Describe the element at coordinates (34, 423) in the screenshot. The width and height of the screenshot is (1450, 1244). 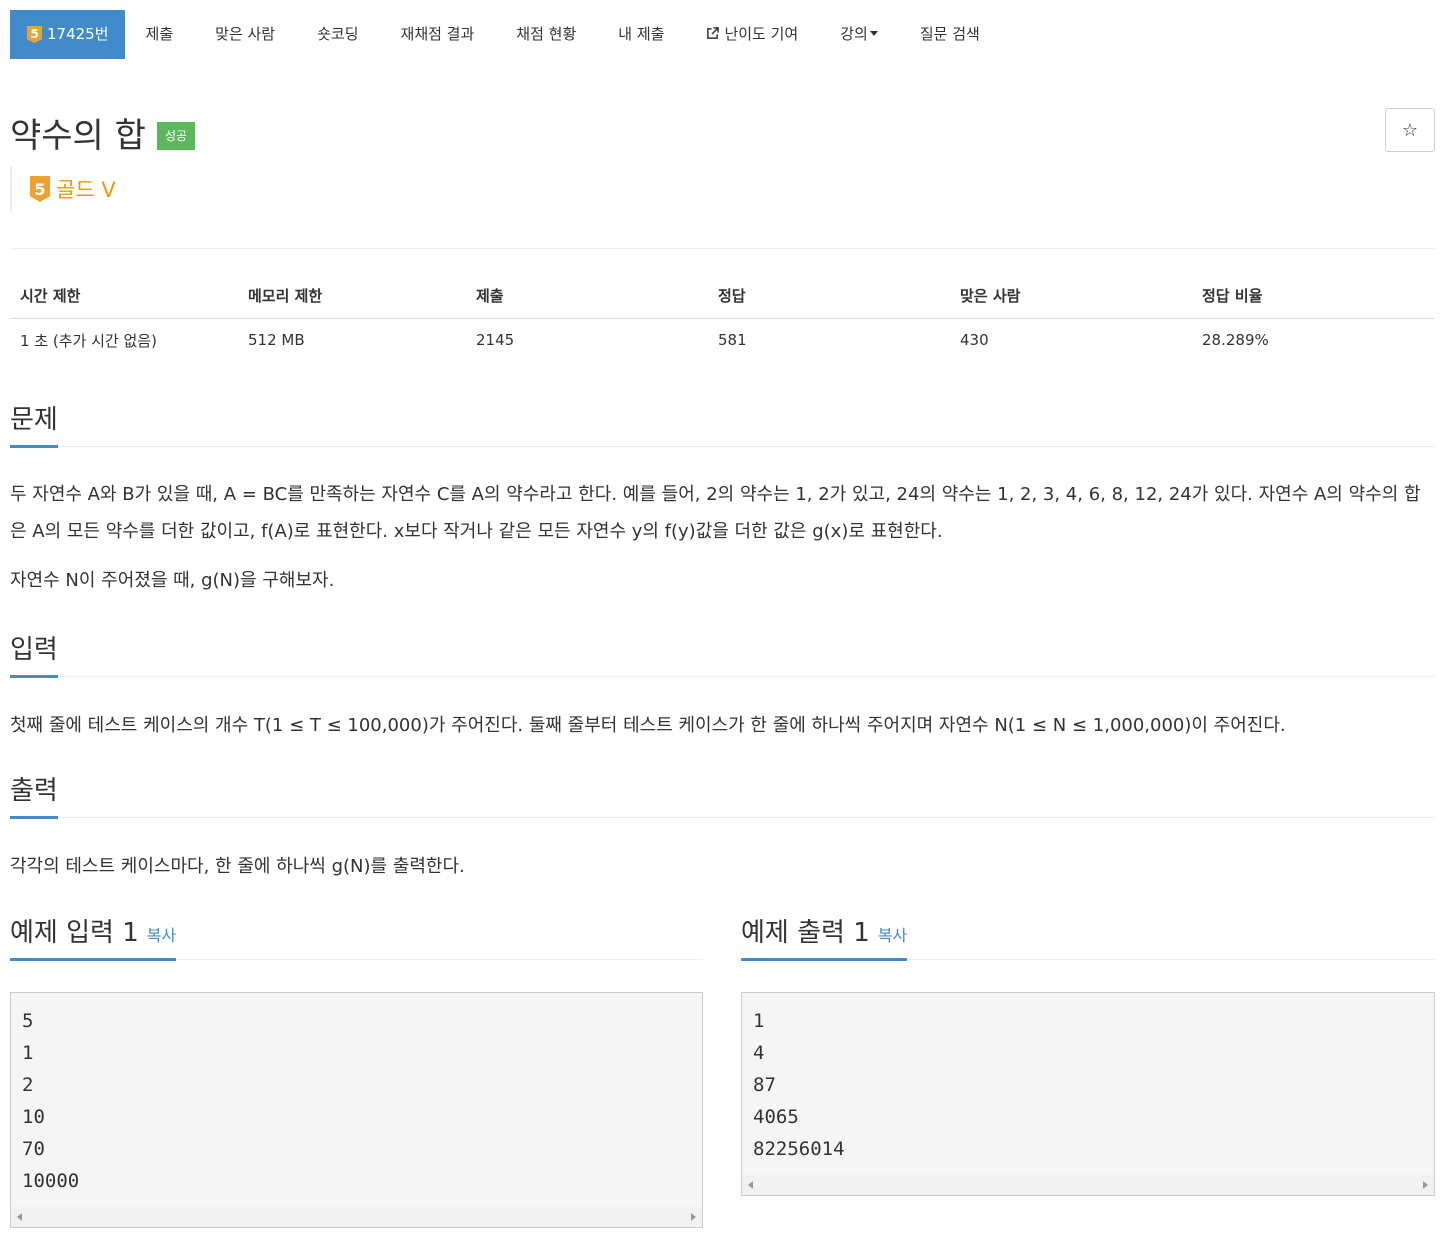
I see `description-title: 문제` at that location.